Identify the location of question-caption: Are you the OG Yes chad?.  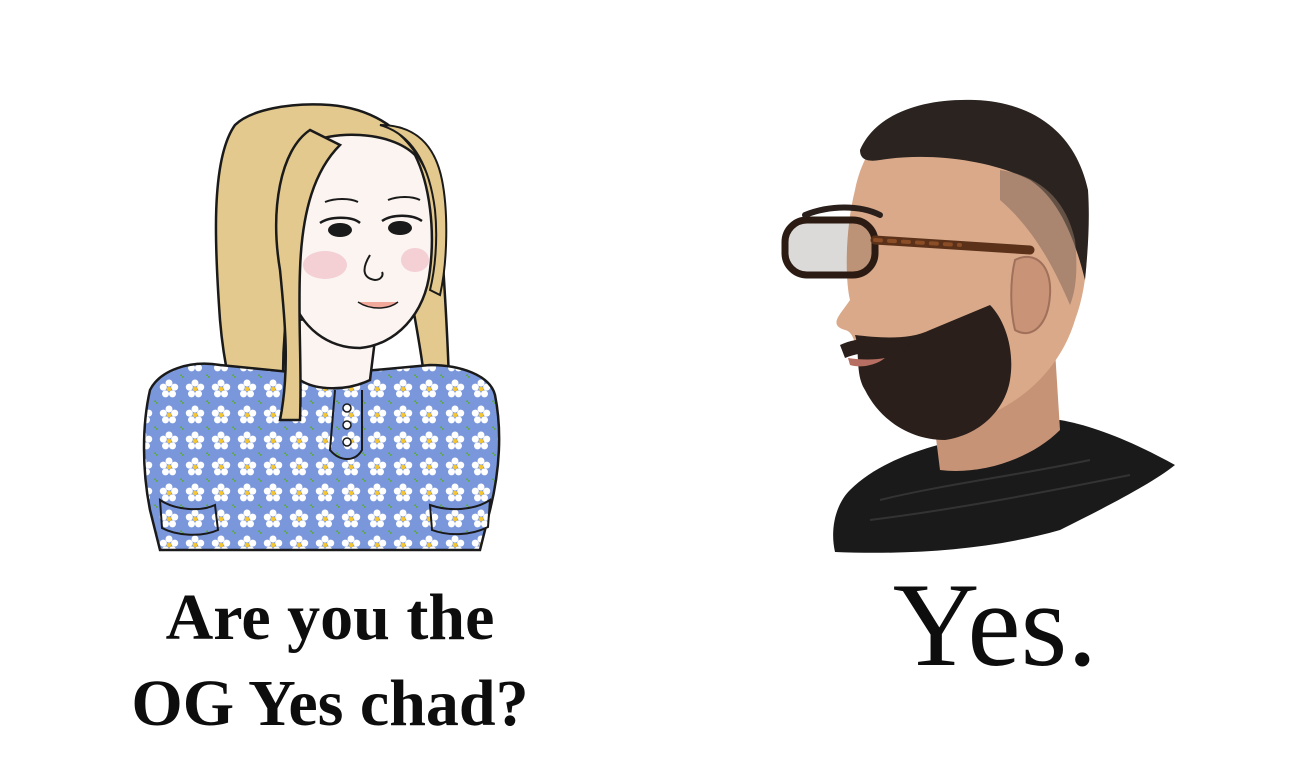
(330, 661).